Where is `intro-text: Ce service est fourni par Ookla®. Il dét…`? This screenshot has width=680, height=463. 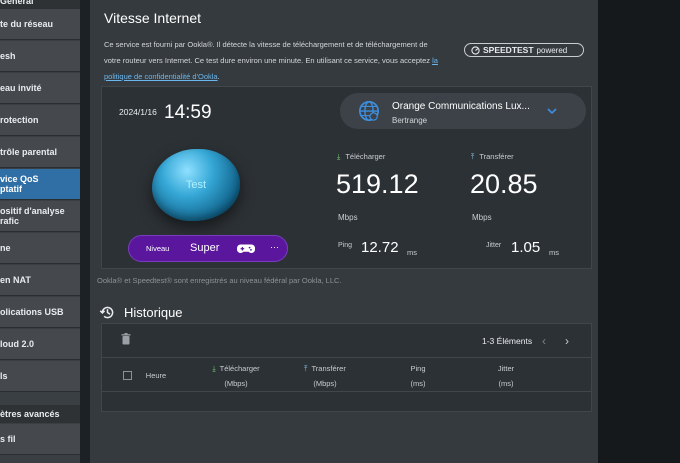
intro-text: Ce service est fourni par Ookla®. Il dét… is located at coordinates (274, 61).